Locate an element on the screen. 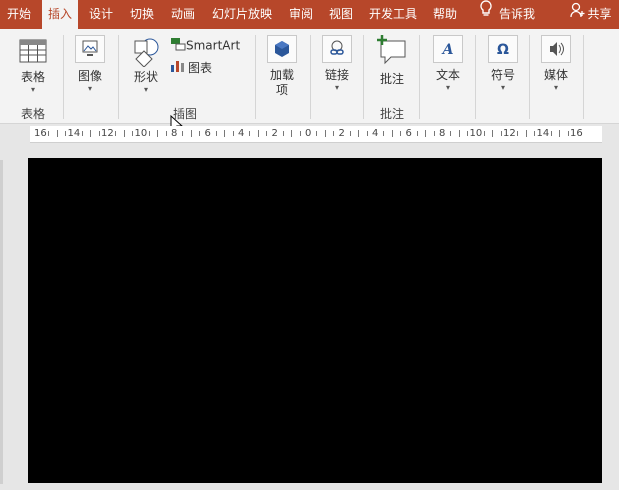  group-comments-label: 批注 is located at coordinates (391, 114).